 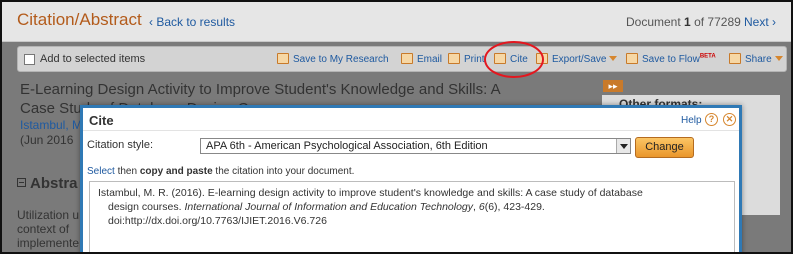 I want to click on cite-highlight-circle, so click(x=514, y=59).